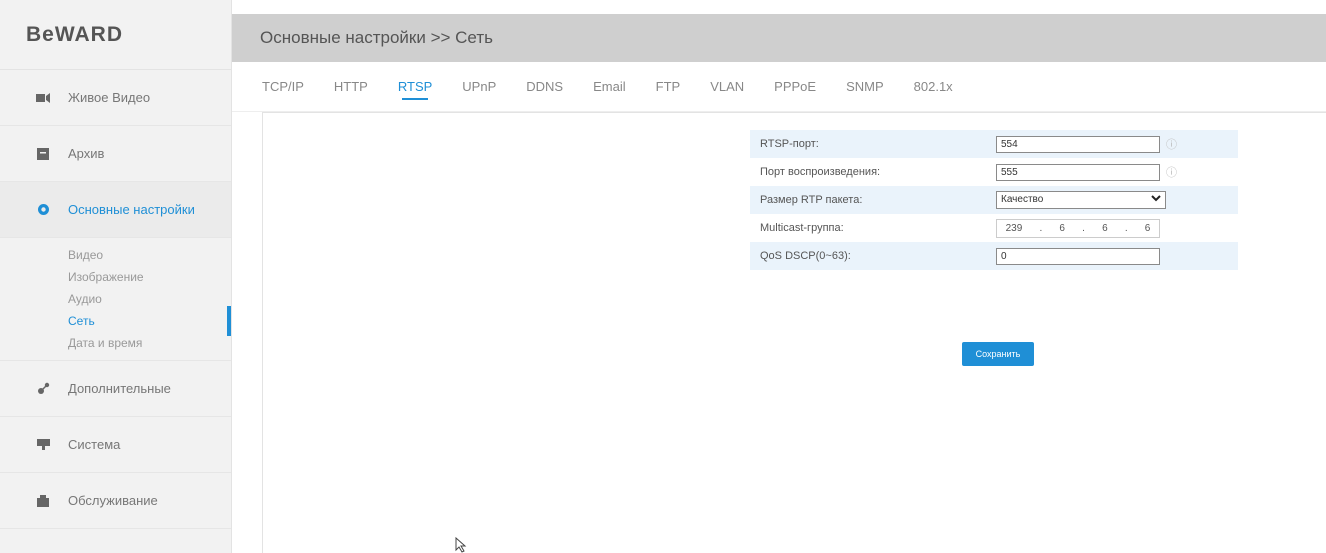 The image size is (1326, 553). What do you see at coordinates (727, 87) in the screenshot?
I see `tab-vlan: VLAN` at bounding box center [727, 87].